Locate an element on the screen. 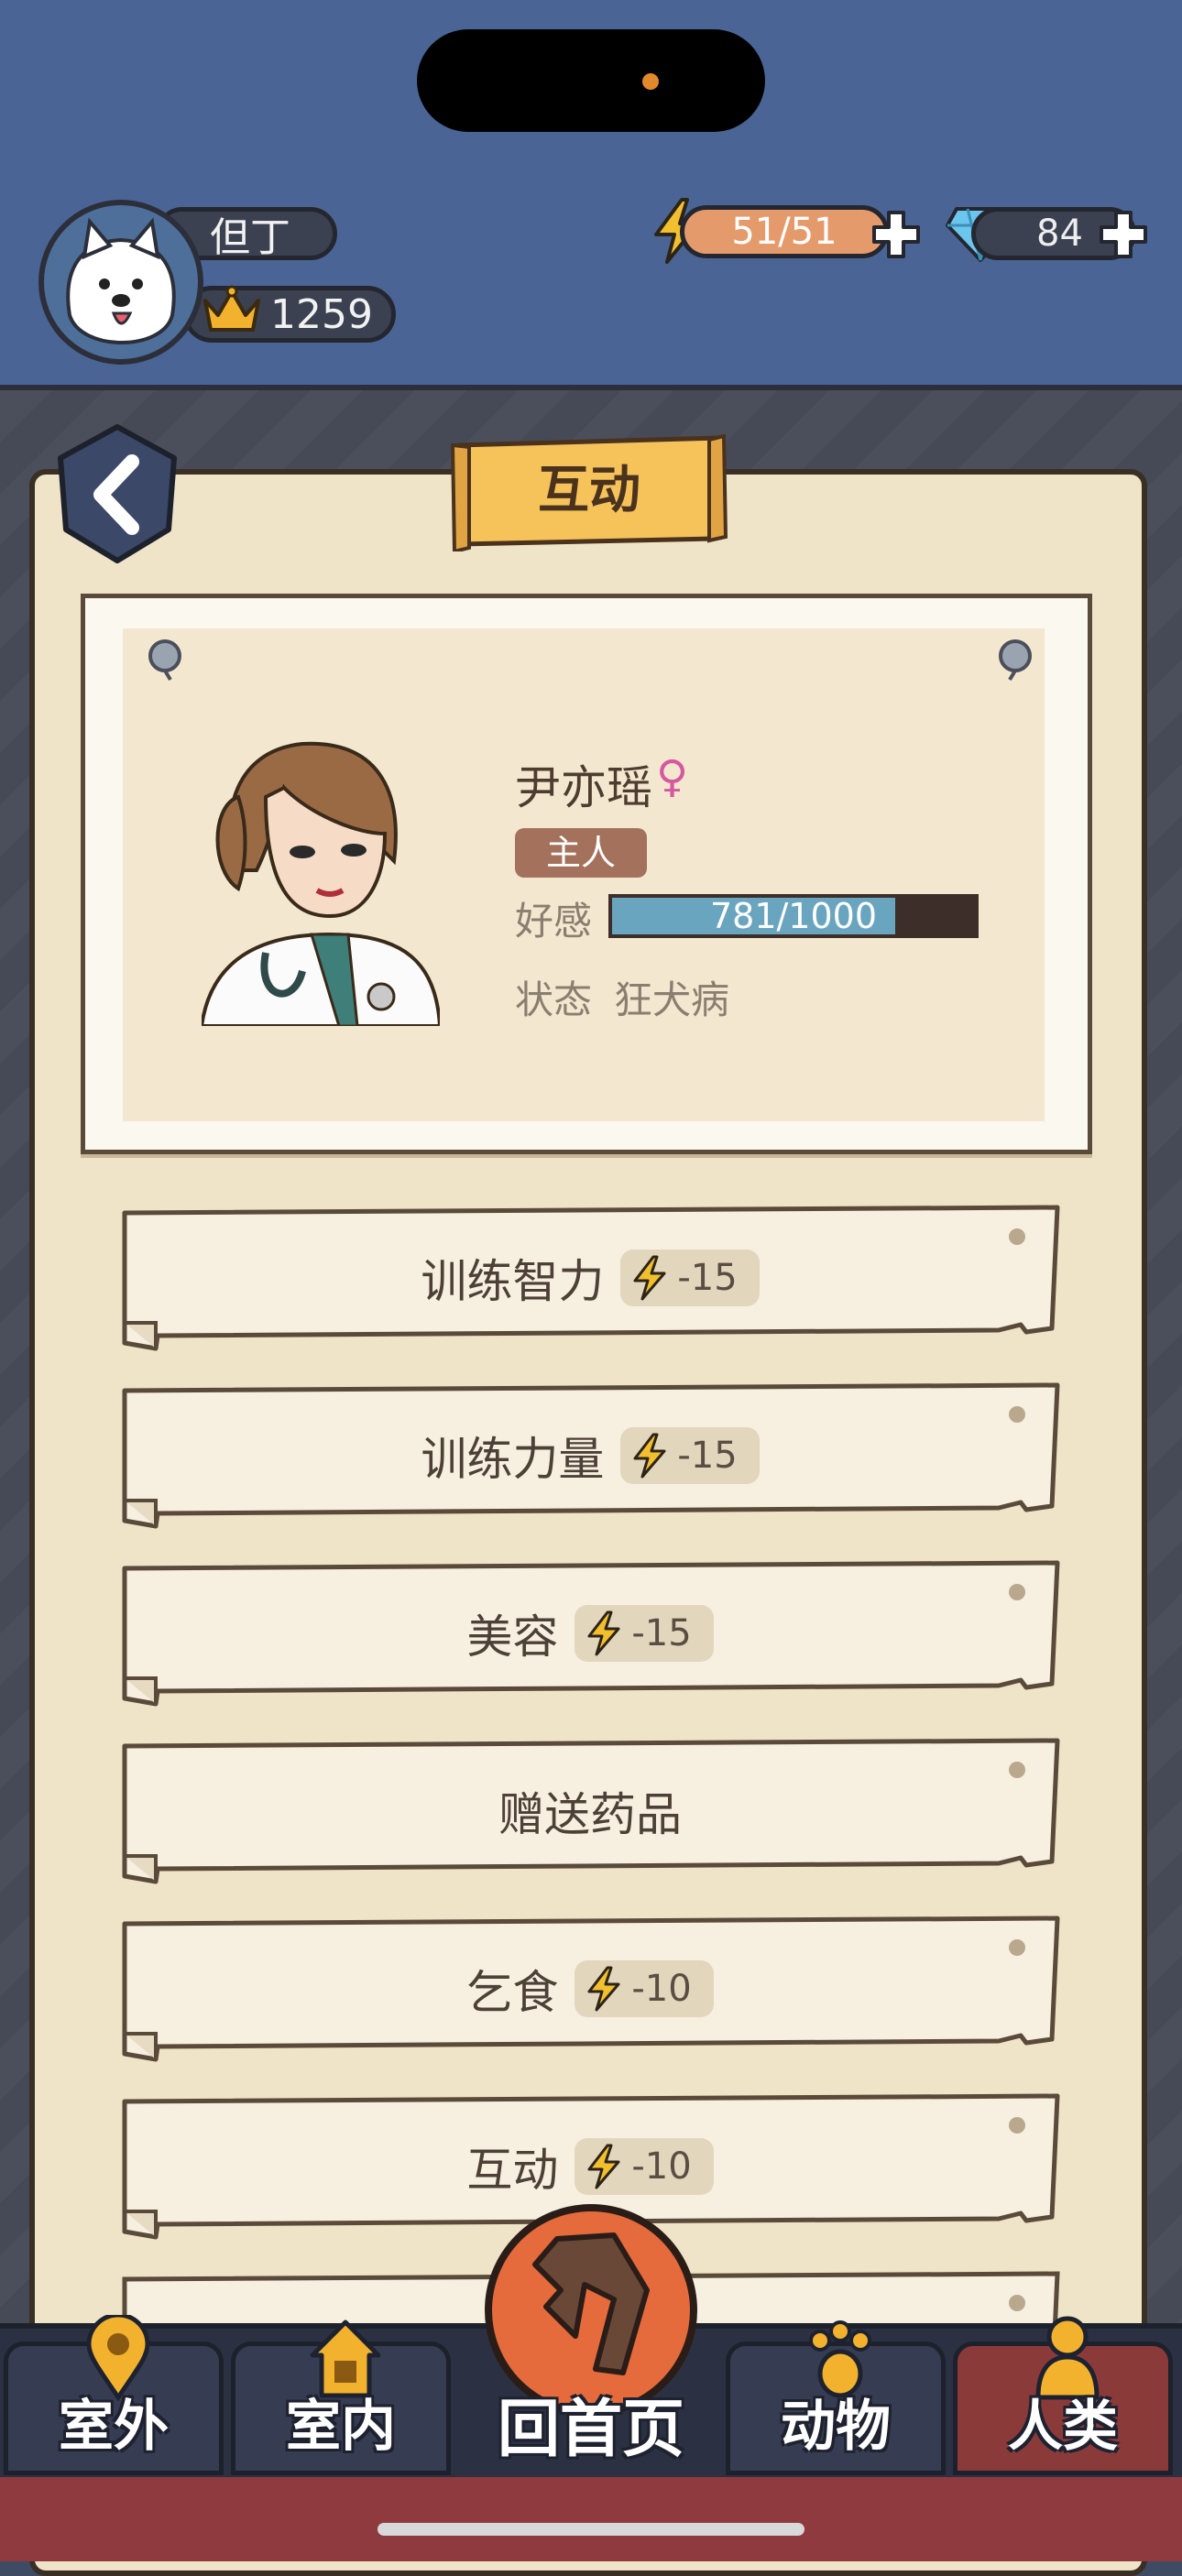 The width and height of the screenshot is (1182, 2576). action-button: 训练智力 -15 is located at coordinates (590, 1278).